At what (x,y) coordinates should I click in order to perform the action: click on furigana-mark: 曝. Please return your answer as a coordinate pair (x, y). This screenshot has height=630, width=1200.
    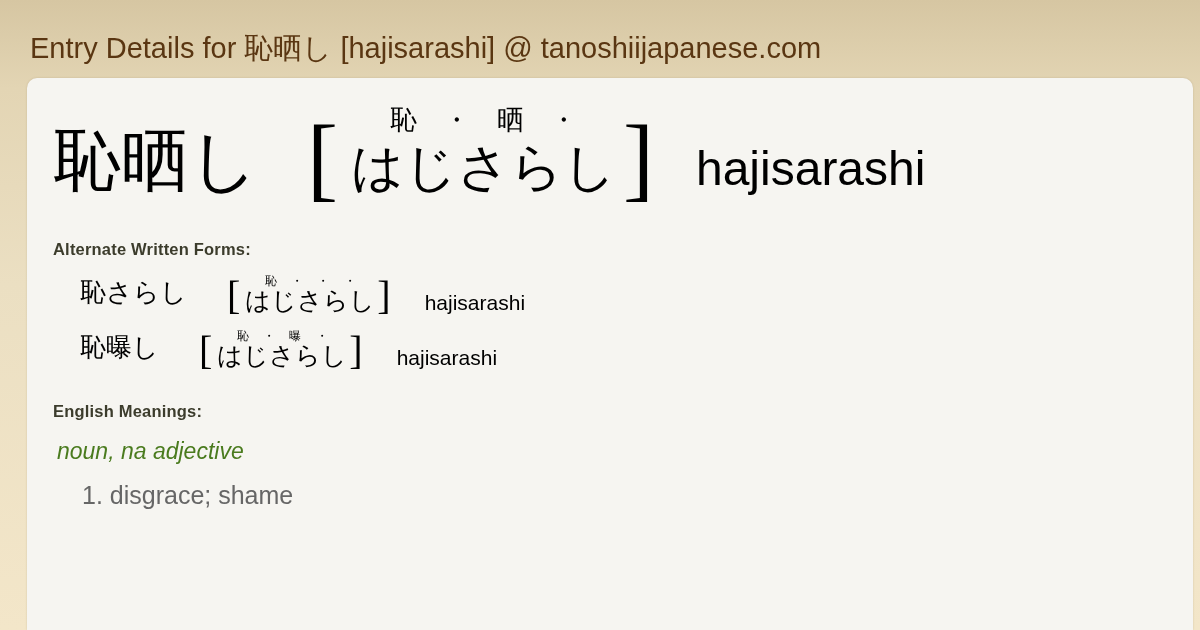
    Looking at the image, I should click on (295, 336).